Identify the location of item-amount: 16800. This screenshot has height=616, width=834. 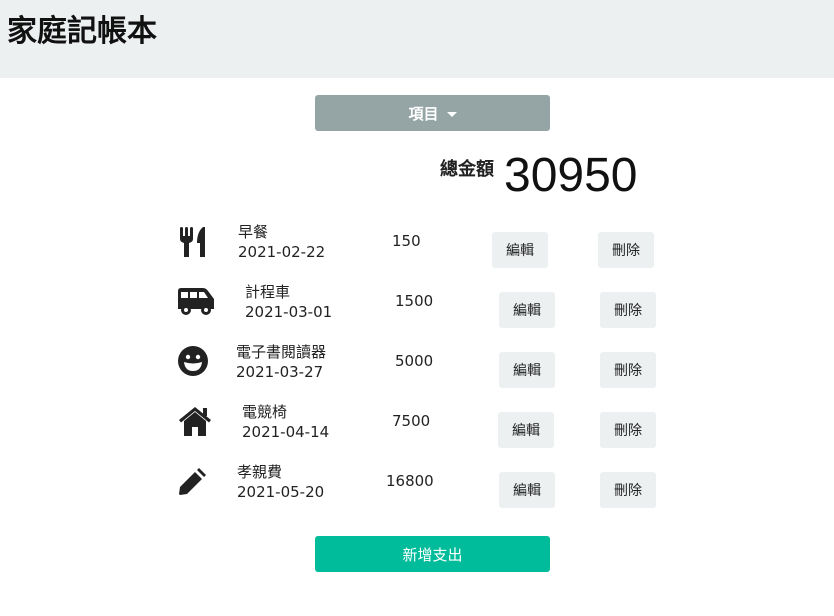
(410, 481).